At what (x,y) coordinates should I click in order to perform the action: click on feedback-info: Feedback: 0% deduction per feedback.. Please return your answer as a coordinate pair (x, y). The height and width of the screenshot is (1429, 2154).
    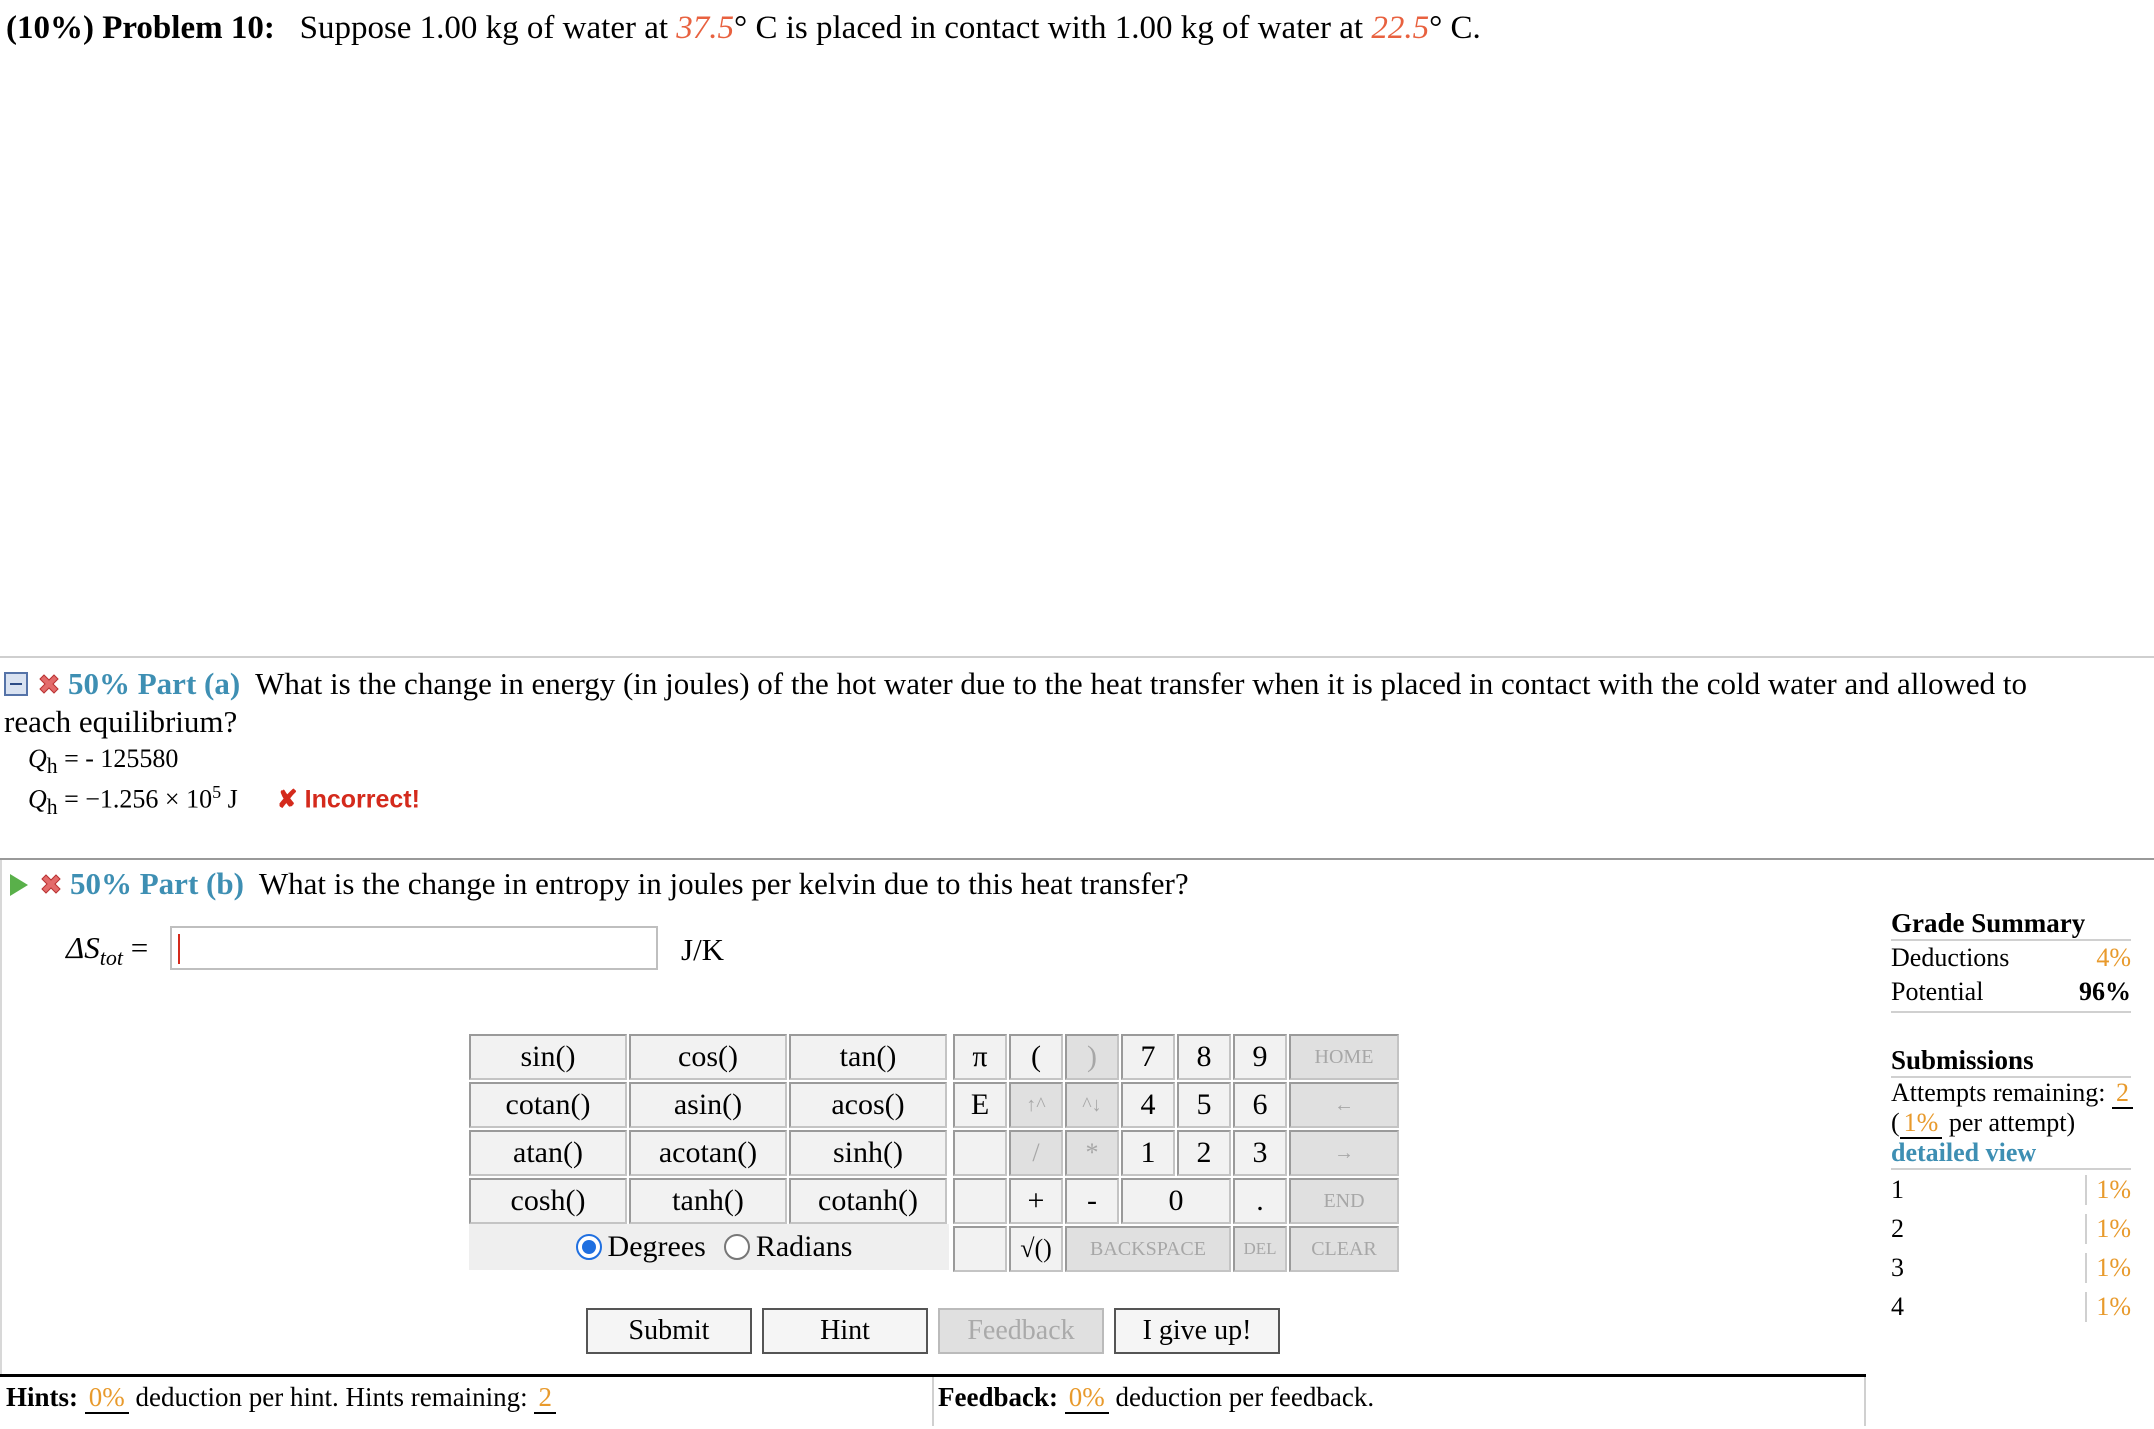
    Looking at the image, I should click on (1156, 1398).